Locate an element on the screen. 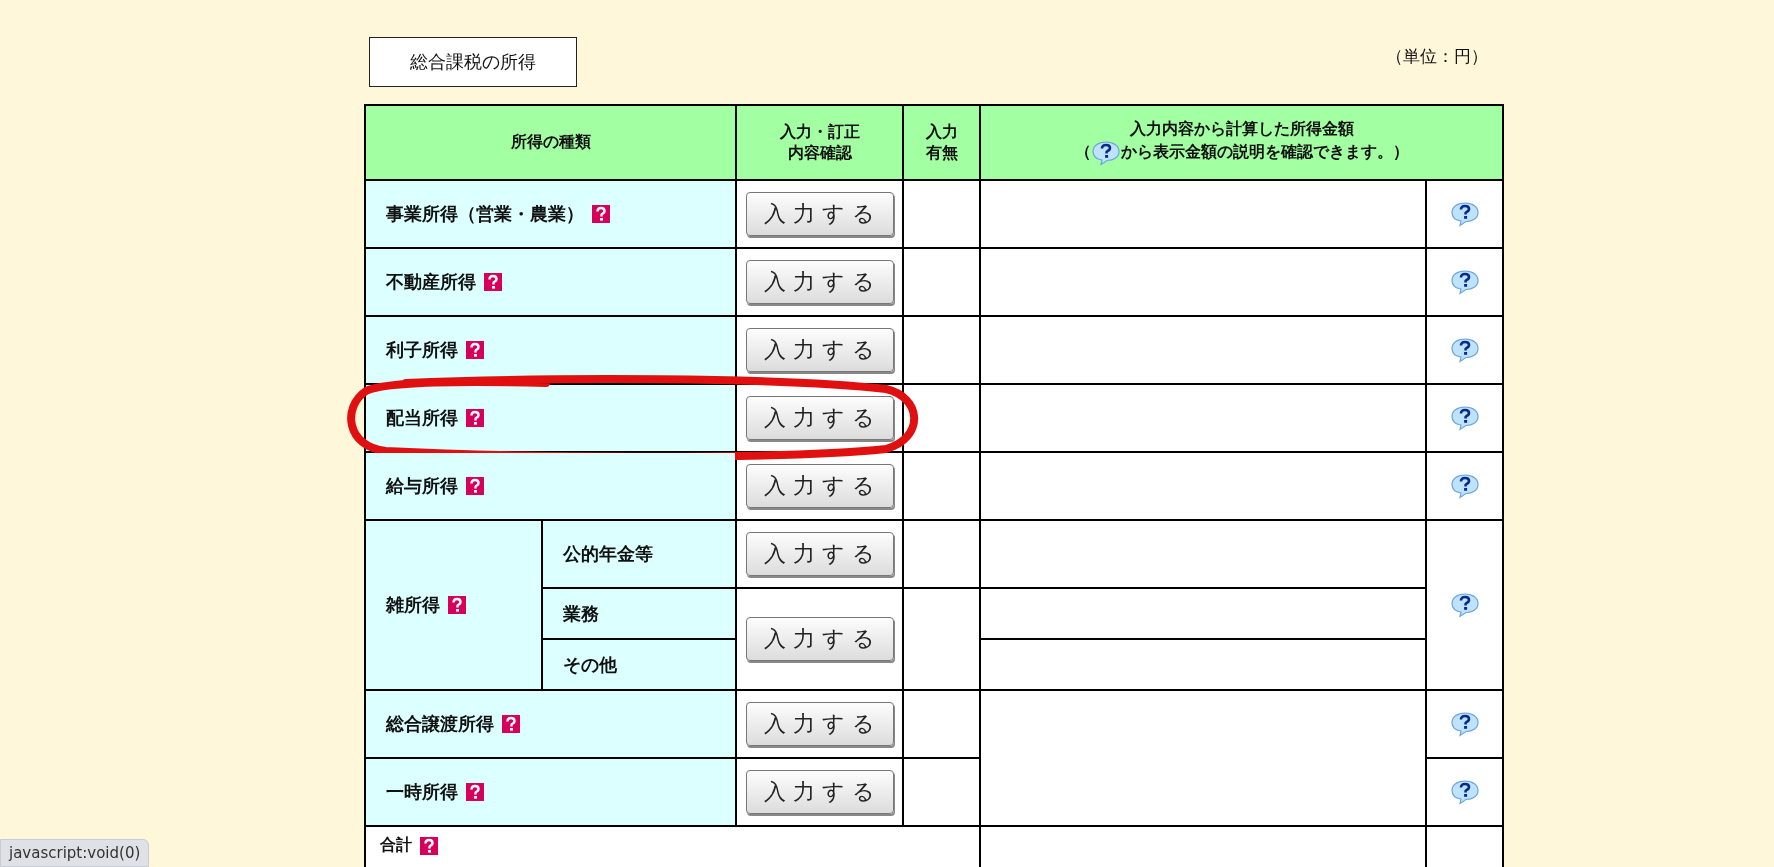 The height and width of the screenshot is (867, 1774). column-header: 入力内容から計算した所得金額 is located at coordinates (1241, 129).